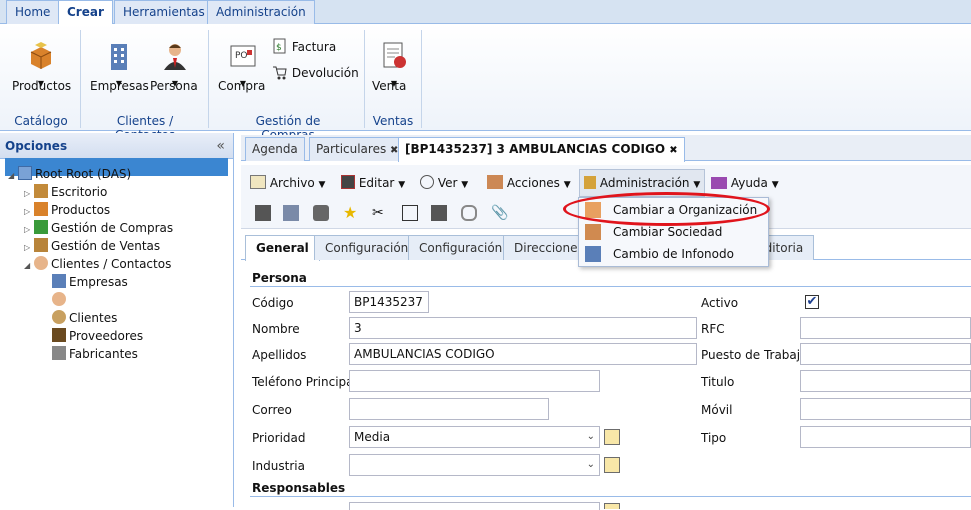 This screenshot has width=971, height=510. What do you see at coordinates (164, 12) in the screenshot?
I see `tab-herramientas: Herramientas` at bounding box center [164, 12].